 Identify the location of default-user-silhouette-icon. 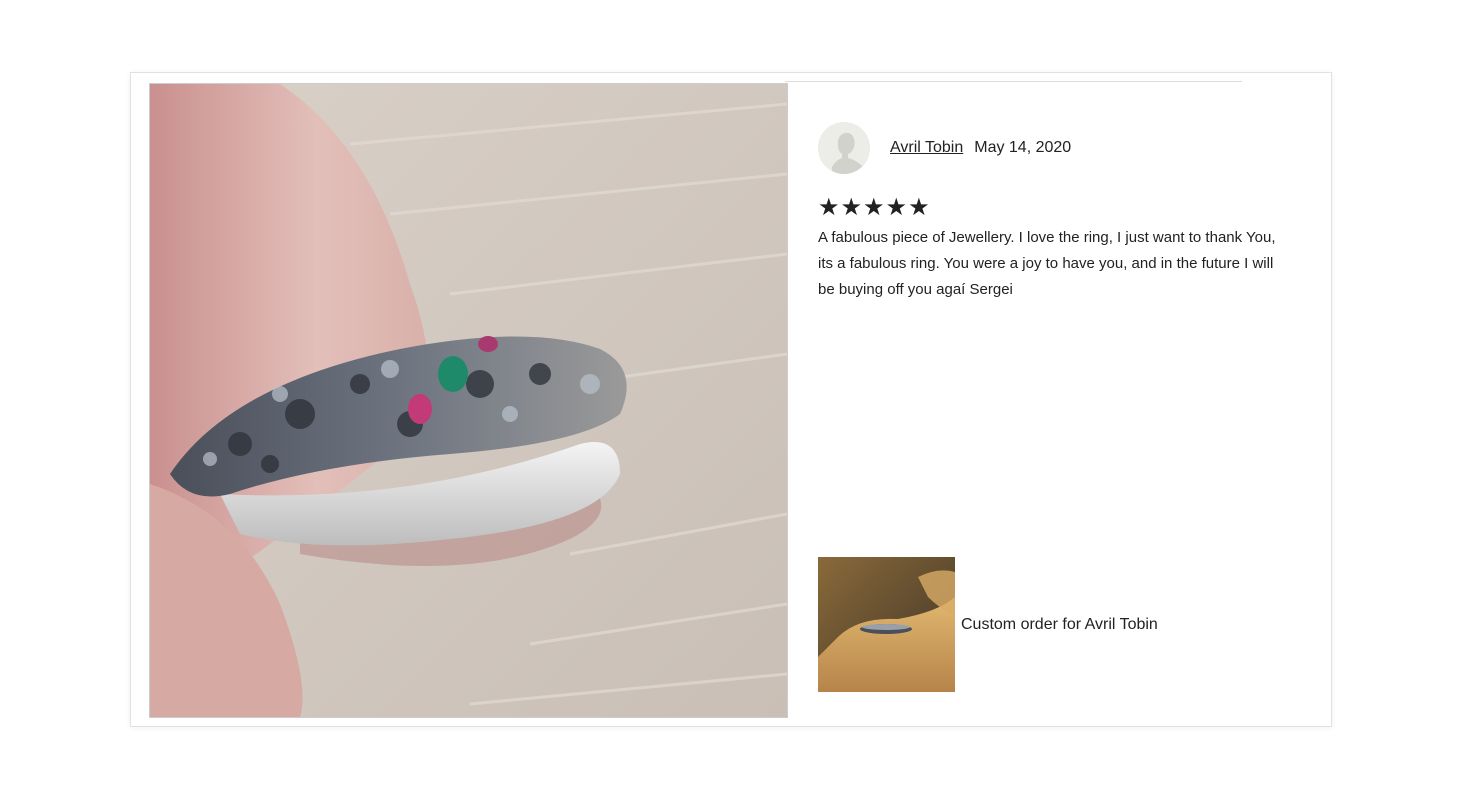
(844, 148).